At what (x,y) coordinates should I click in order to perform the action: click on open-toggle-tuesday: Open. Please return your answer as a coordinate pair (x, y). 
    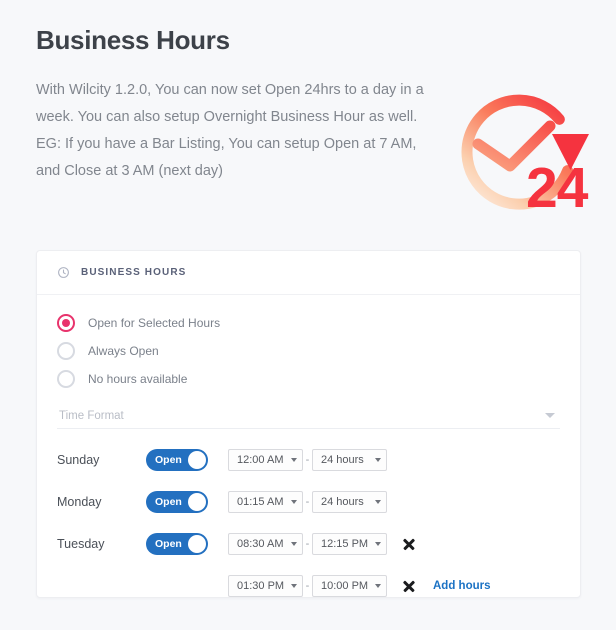
    Looking at the image, I should click on (177, 544).